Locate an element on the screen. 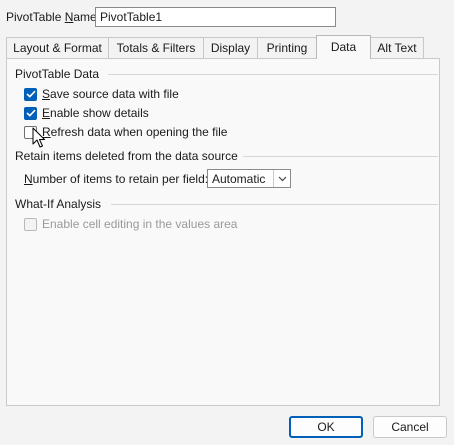 This screenshot has height=445, width=454. mouse-pointer-icon is located at coordinates (38, 137).